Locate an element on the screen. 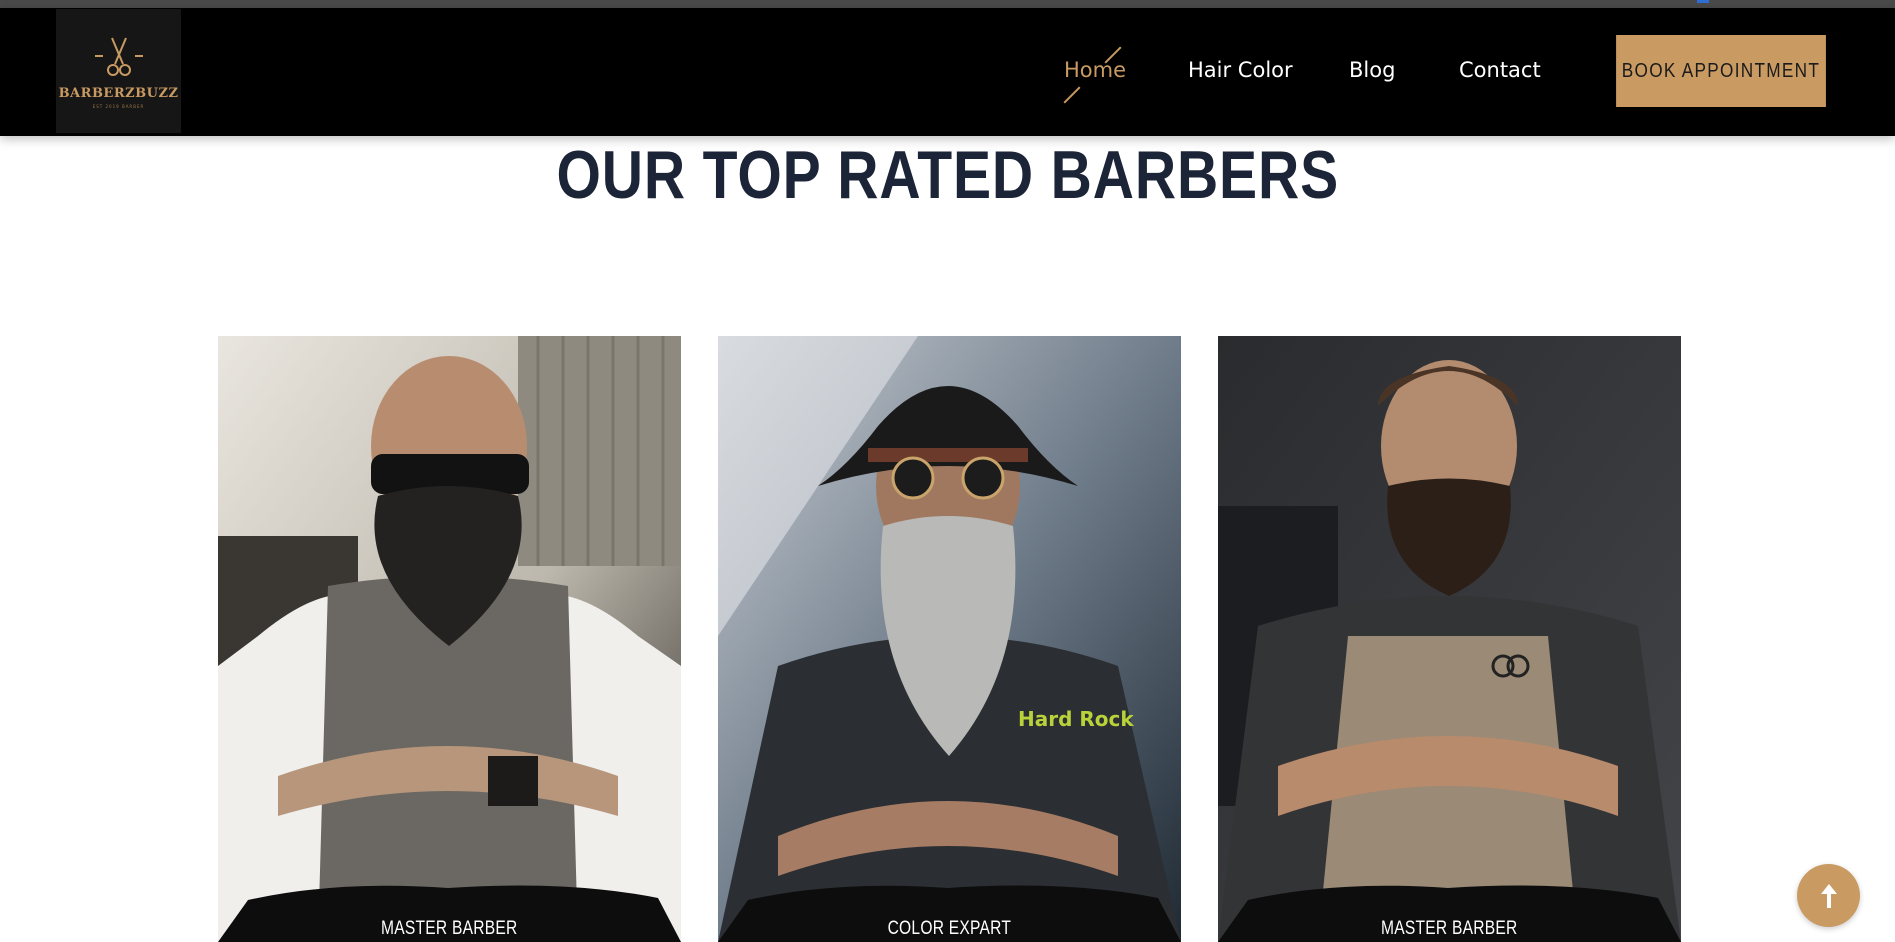 This screenshot has height=942, width=1895. active-indicator-bottom is located at coordinates (1072, 95).